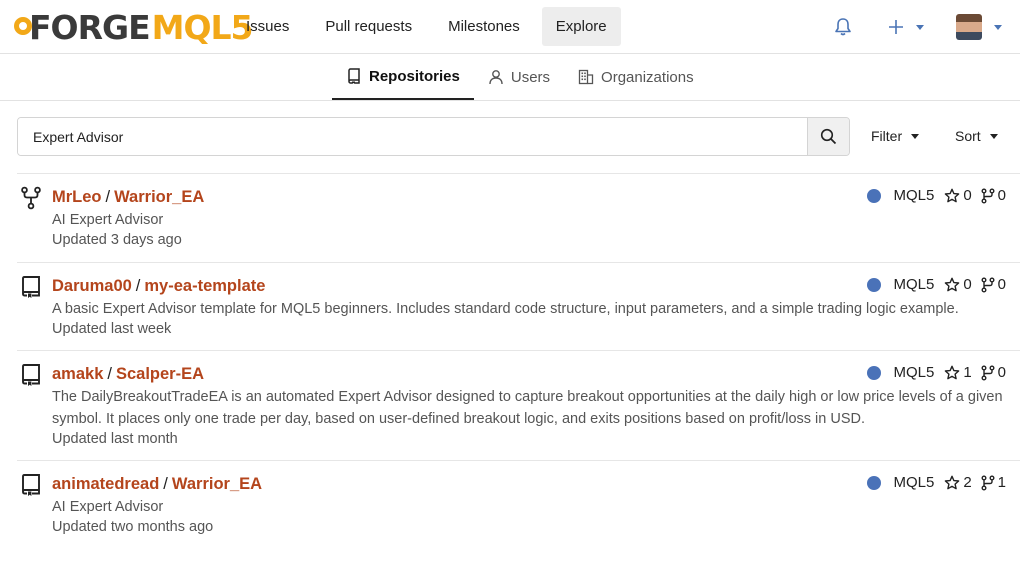 The image size is (1020, 582). What do you see at coordinates (961, 482) in the screenshot?
I see `repo-stars: 2` at bounding box center [961, 482].